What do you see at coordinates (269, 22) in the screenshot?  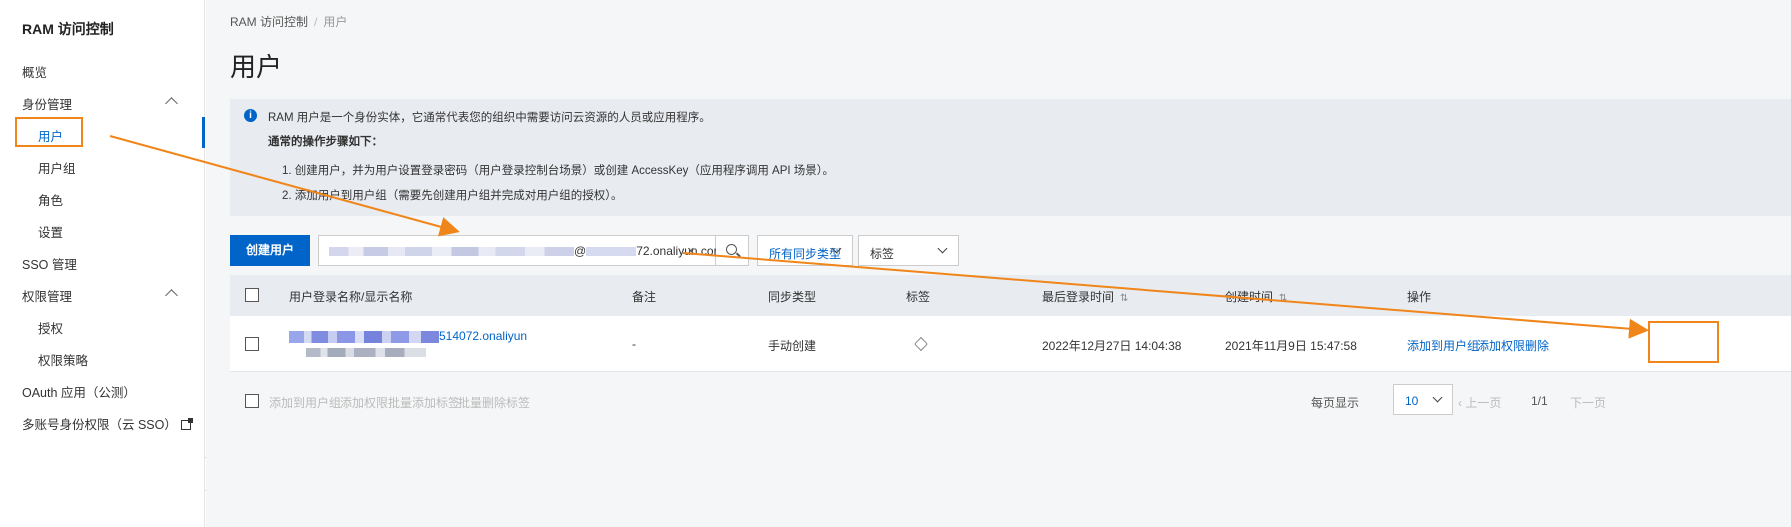 I see `breadcrumb-root: RAM 访问控制` at bounding box center [269, 22].